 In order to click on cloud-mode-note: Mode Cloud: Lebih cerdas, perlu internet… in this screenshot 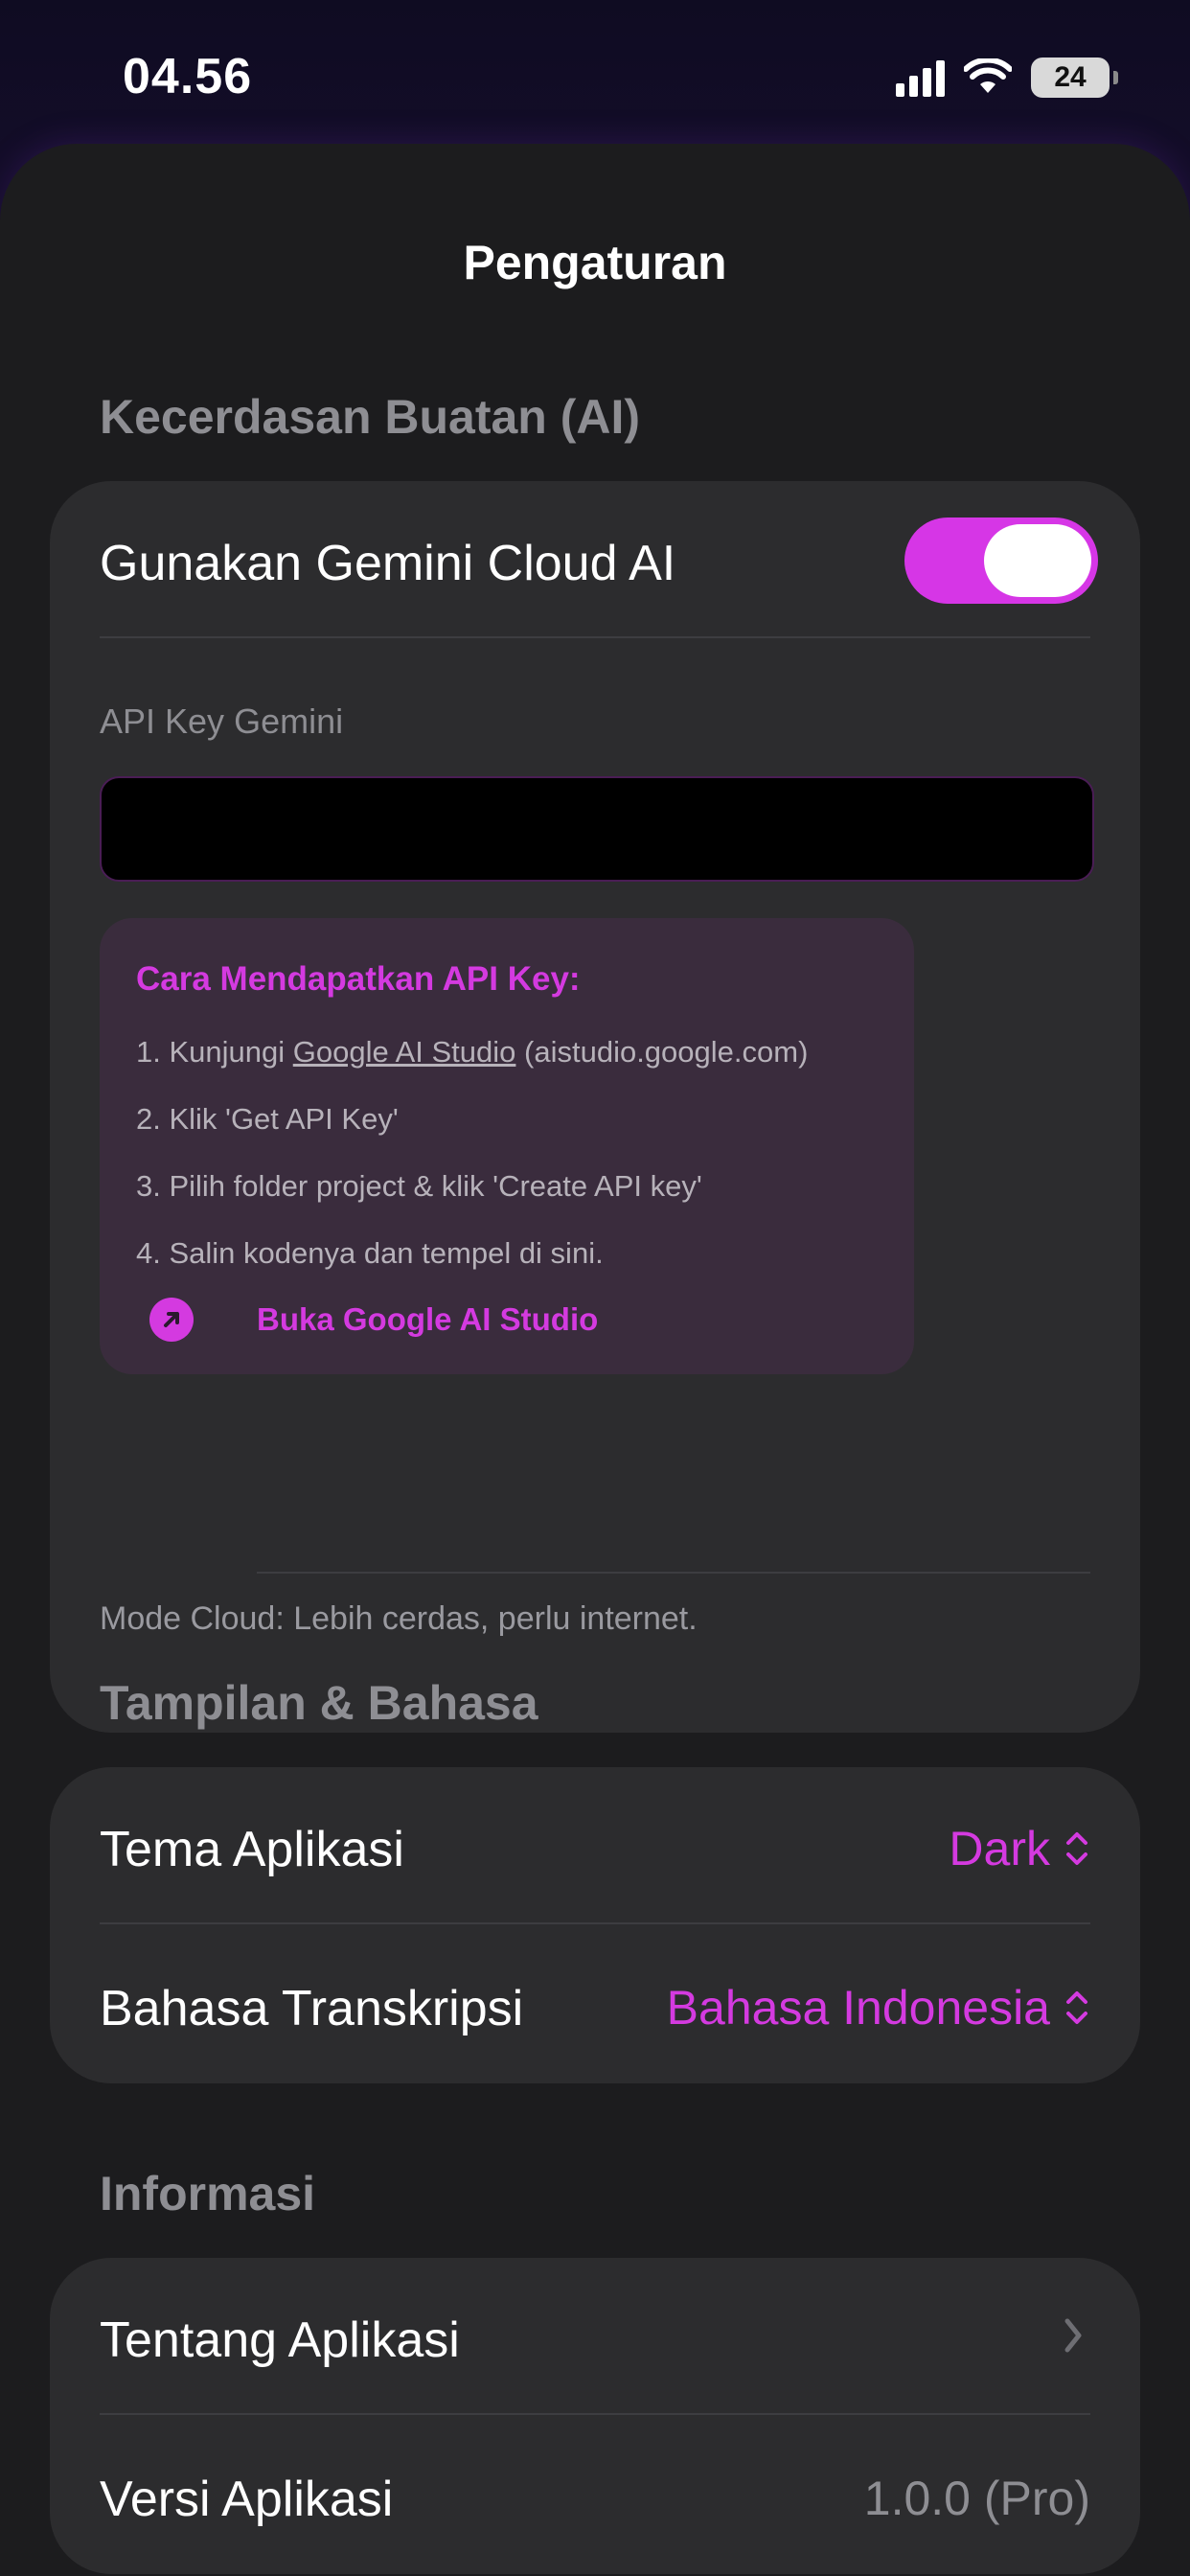, I will do `click(399, 1618)`.